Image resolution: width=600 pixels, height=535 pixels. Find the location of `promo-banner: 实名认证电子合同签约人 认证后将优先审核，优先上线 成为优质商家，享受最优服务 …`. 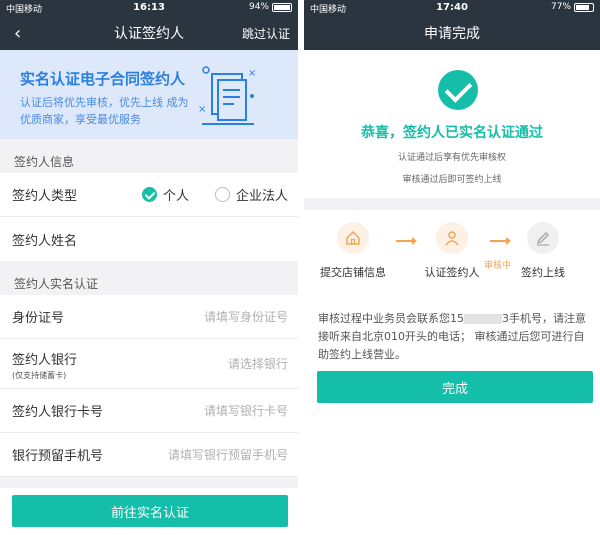

promo-banner: 实名认证电子合同签约人 认证后将优先审核，优先上线 成为优质商家，享受最优服务 … is located at coordinates (149, 94).